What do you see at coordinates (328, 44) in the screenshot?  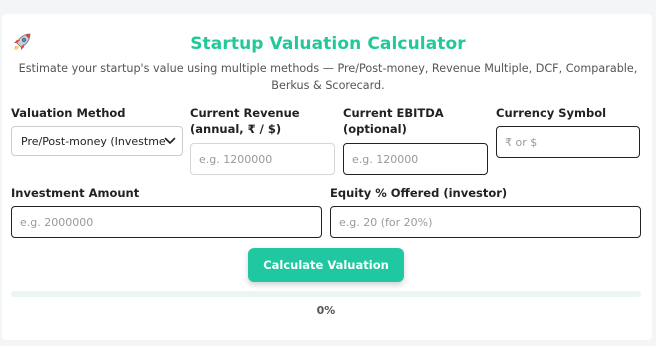 I see `page-title: Startup Valuation Calculator` at bounding box center [328, 44].